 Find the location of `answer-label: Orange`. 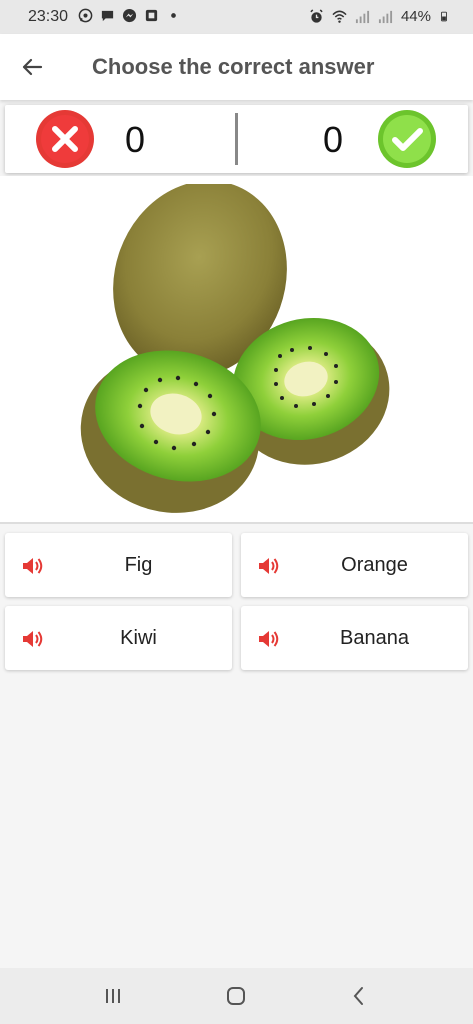

answer-label: Orange is located at coordinates (374, 565).